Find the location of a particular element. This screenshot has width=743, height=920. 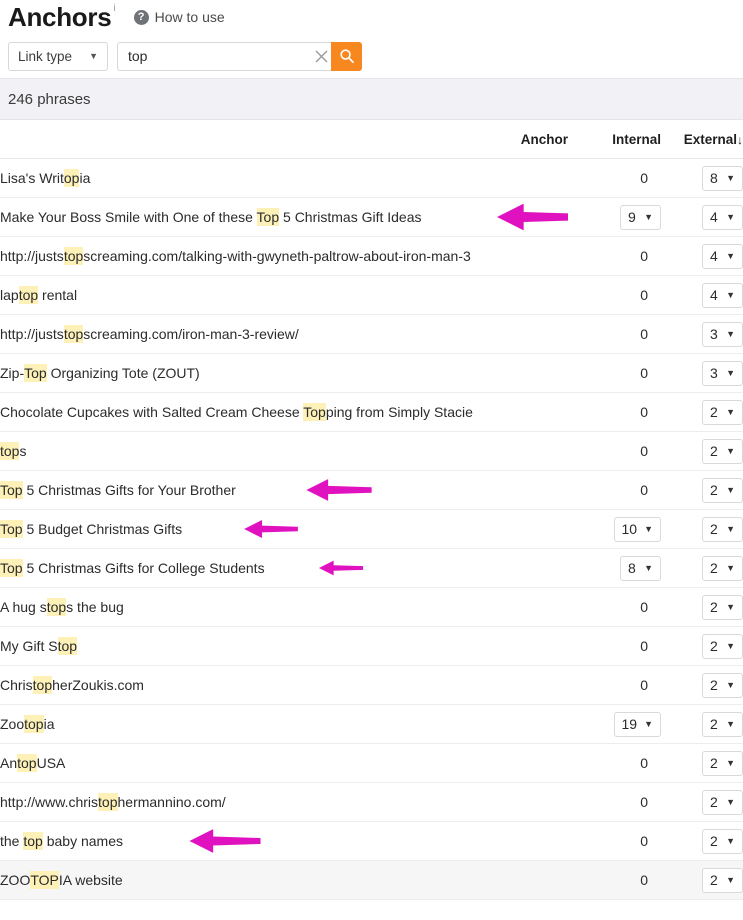

external-links-cell: 8 ▼ is located at coordinates (702, 178).